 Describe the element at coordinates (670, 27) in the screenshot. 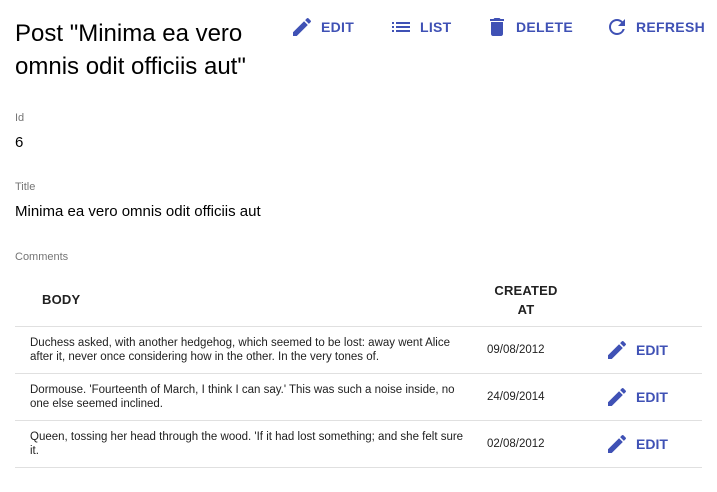

I see `refresh-button-label: REFRESH` at that location.